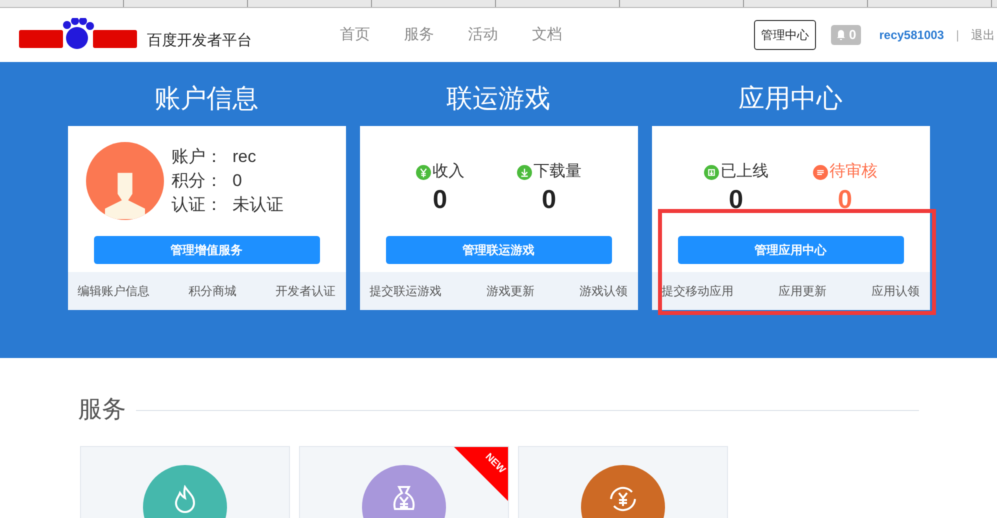 The width and height of the screenshot is (997, 518). What do you see at coordinates (207, 250) in the screenshot?
I see `manage-button: 管理增值服务` at bounding box center [207, 250].